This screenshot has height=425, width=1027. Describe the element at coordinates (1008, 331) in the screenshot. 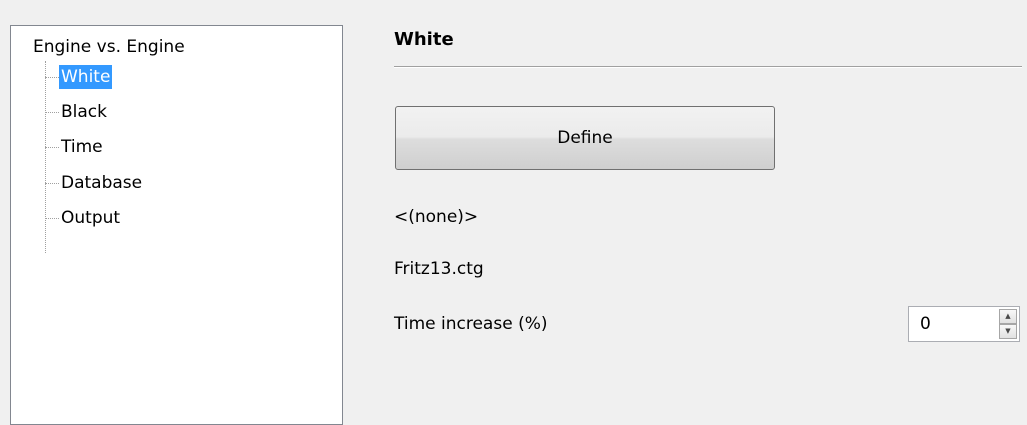

I see `spin-down-icon: ▼` at that location.